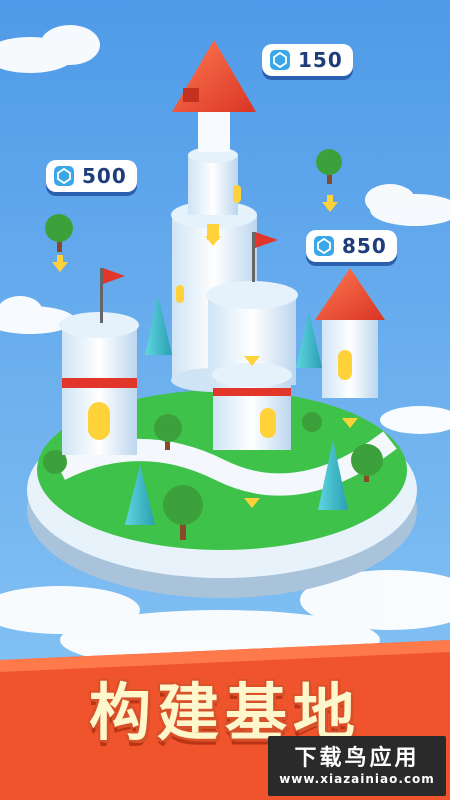 The height and width of the screenshot is (800, 450). Describe the element at coordinates (357, 779) in the screenshot. I see `watermark-url: www.xiazainiao.com` at that location.